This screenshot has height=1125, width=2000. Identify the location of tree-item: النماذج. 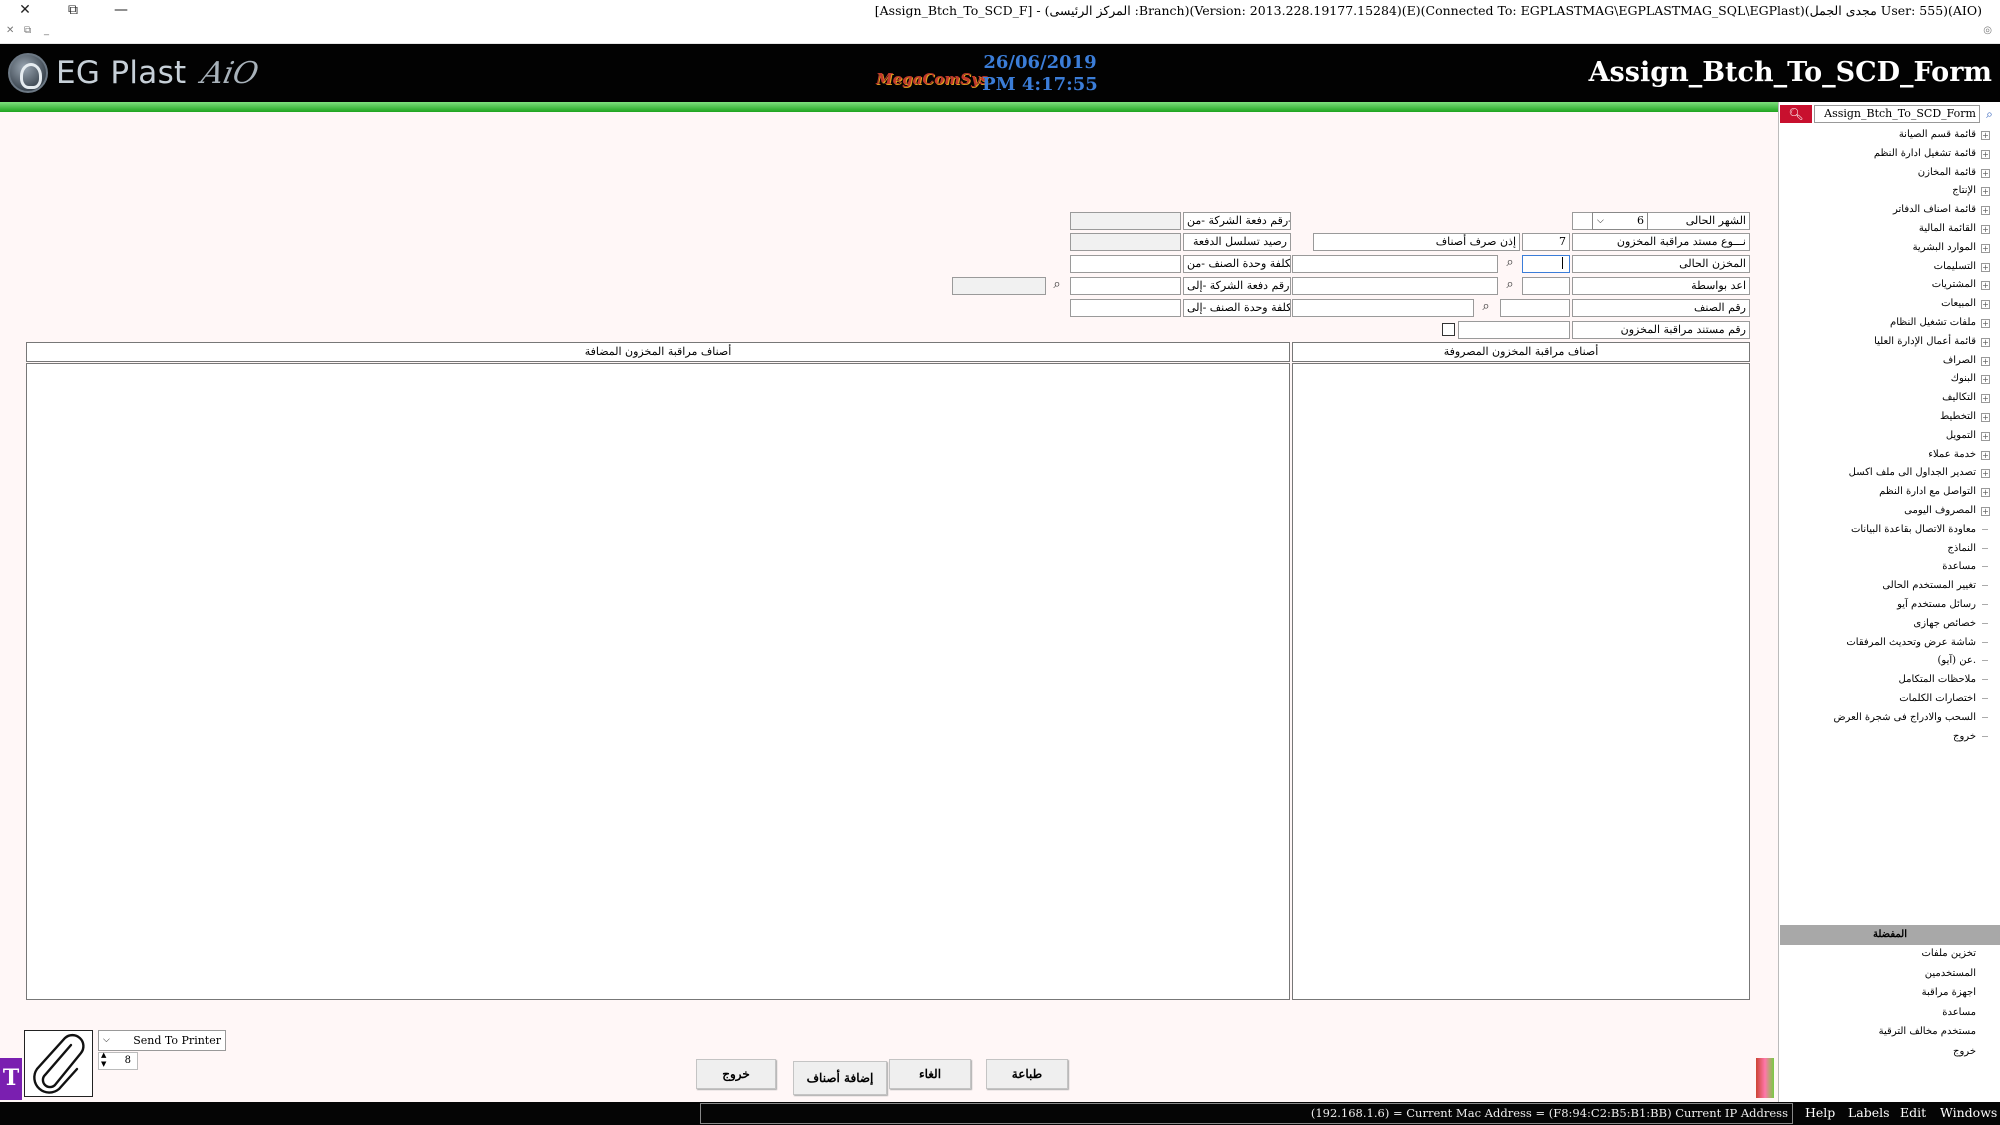
(1961, 549).